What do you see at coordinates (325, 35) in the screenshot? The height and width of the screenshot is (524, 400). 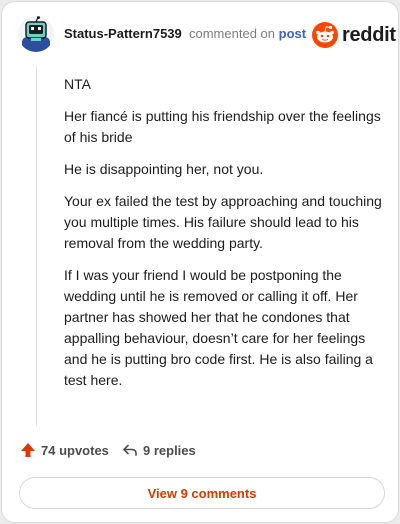 I see `reddit-logo-icon` at bounding box center [325, 35].